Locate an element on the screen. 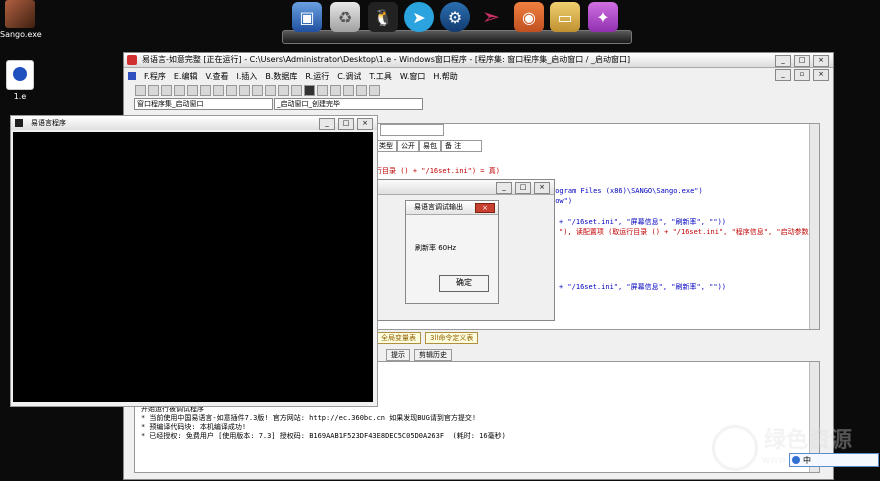 This screenshot has height=481, width=880. ime-mode: 中 is located at coordinates (807, 460).